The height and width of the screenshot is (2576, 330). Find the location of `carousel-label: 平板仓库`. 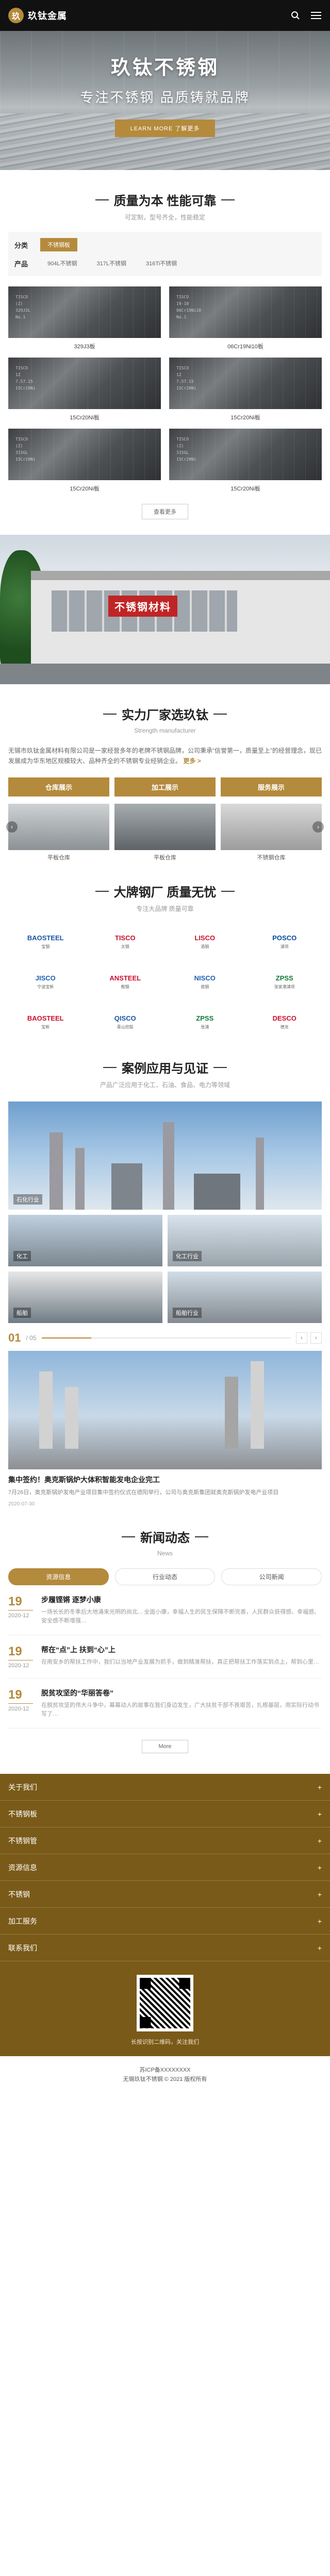

carousel-label: 平板仓库 is located at coordinates (58, 858).